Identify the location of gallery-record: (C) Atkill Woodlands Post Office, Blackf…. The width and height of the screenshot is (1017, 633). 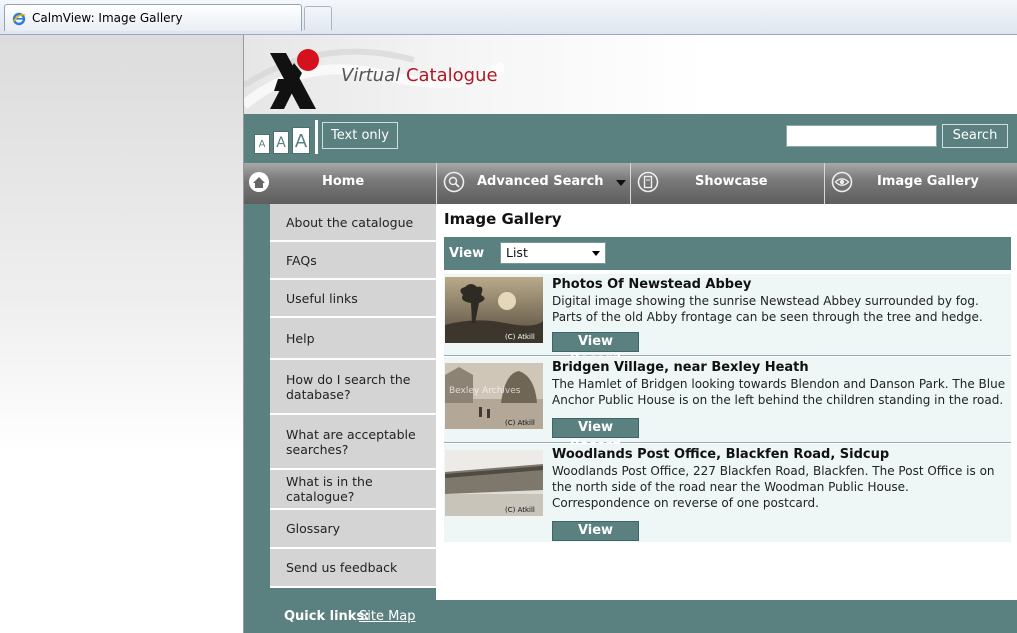
(727, 500).